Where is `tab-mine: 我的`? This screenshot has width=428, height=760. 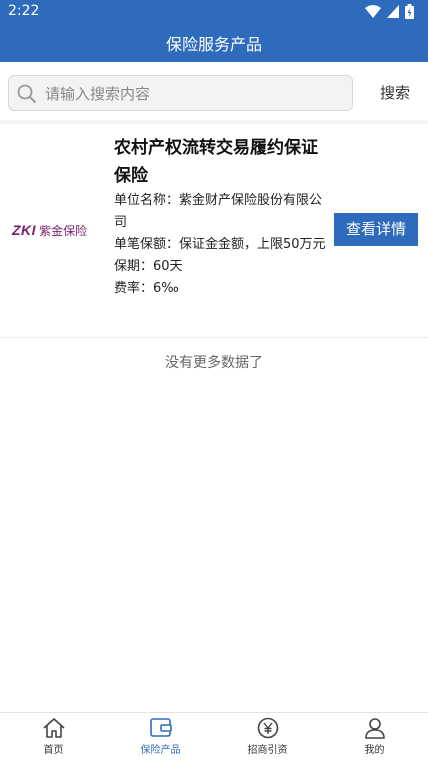
tab-mine: 我的 is located at coordinates (374, 736).